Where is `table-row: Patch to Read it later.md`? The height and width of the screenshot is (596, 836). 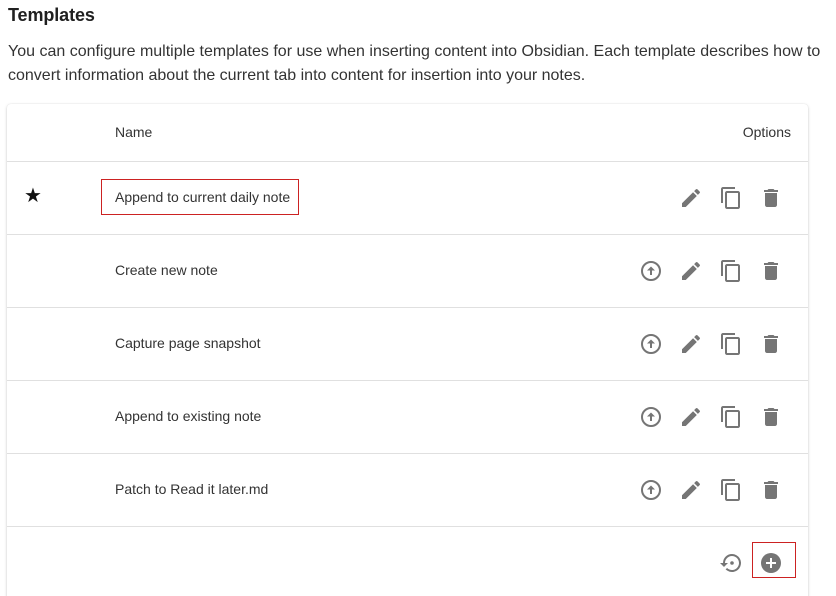
table-row: Patch to Read it later.md is located at coordinates (407, 490).